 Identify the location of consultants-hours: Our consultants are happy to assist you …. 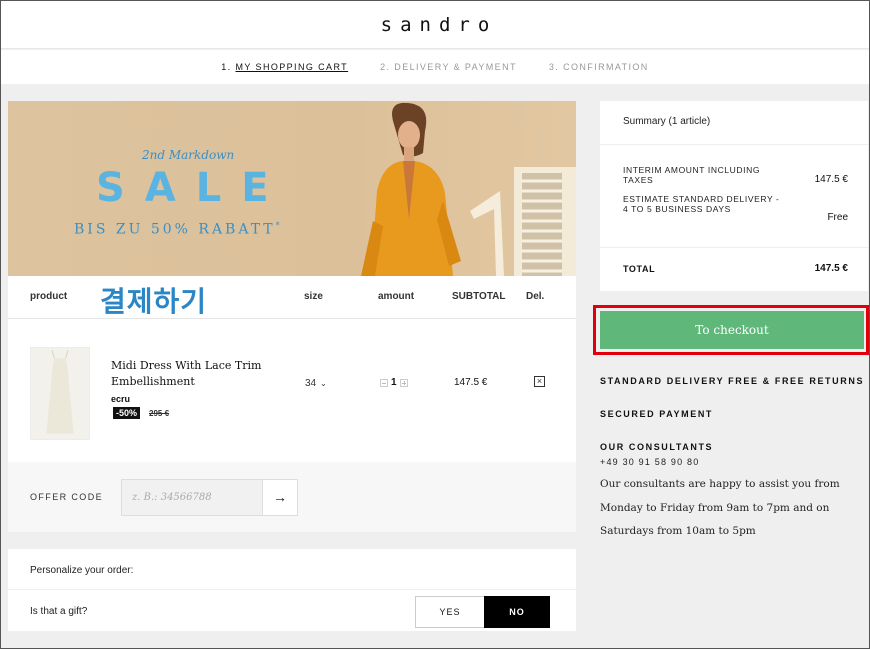
(720, 507).